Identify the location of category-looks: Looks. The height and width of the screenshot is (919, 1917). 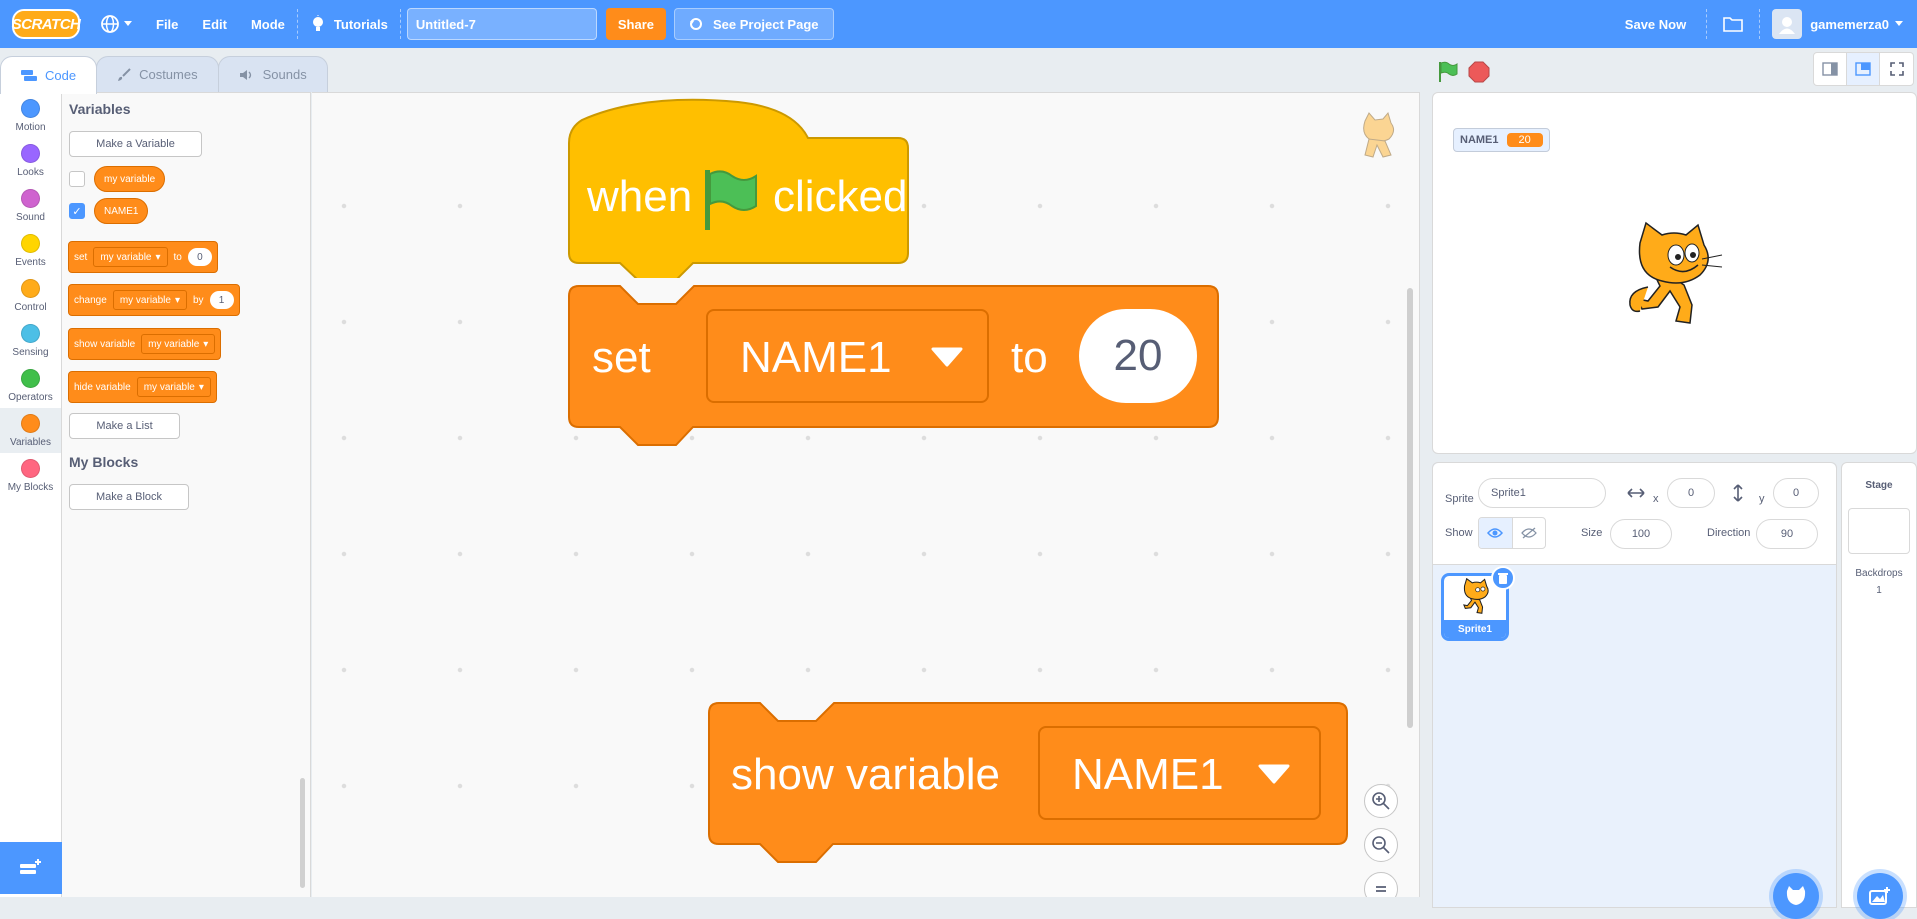
(30, 160).